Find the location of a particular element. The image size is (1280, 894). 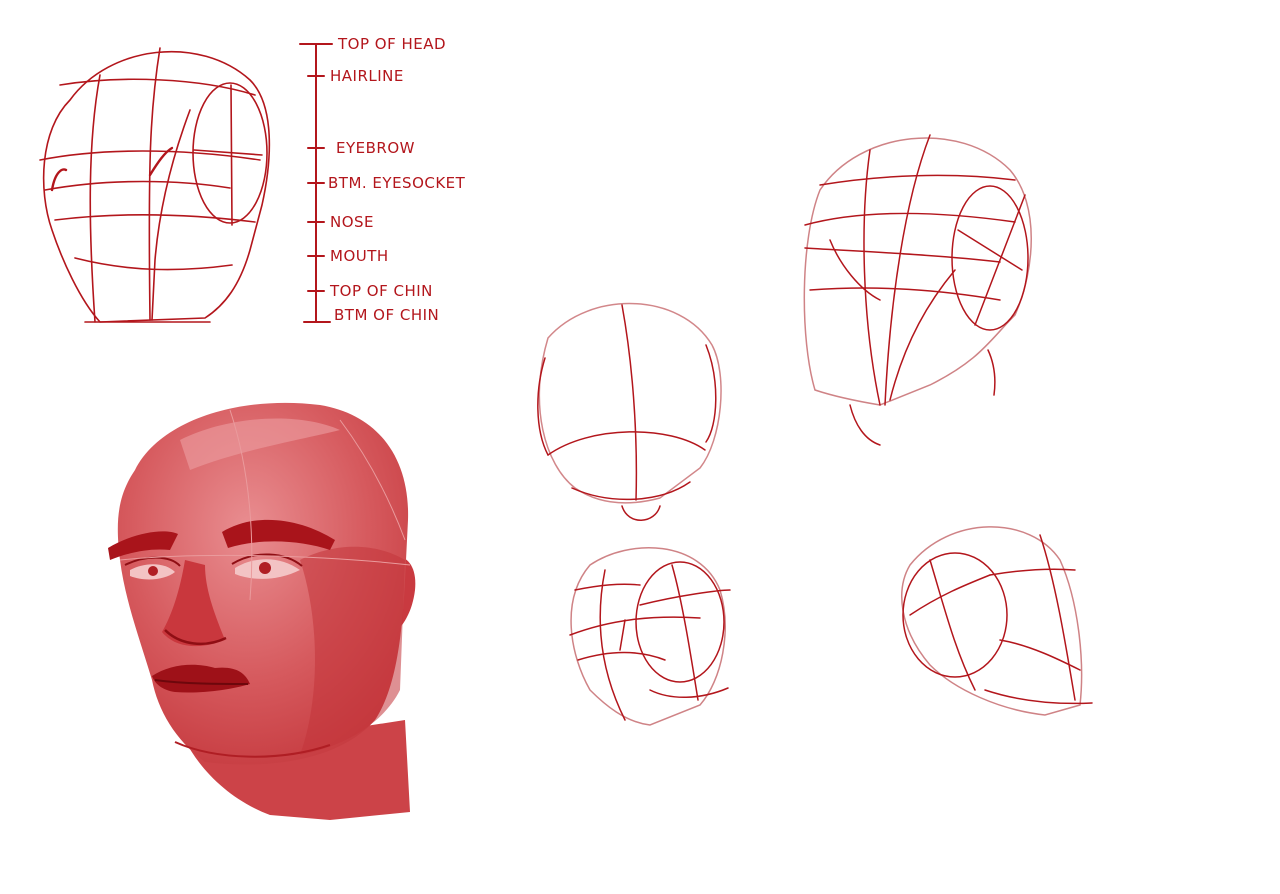

label-top-of-chin: TOP OF CHIN is located at coordinates (381, 291).